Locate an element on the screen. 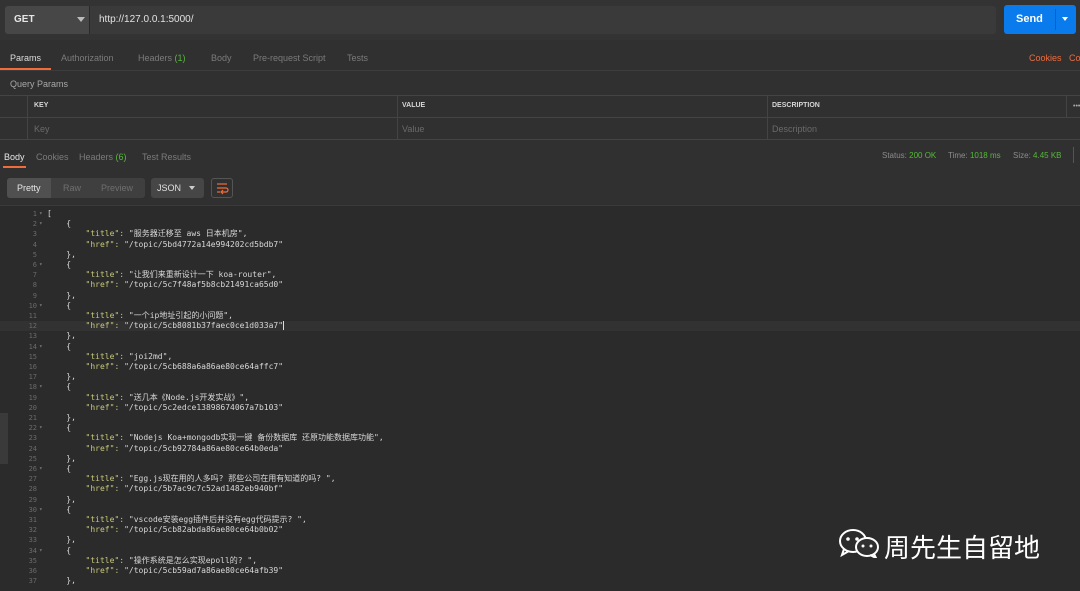 This screenshot has width=1080, height=591. code-text: "title": "让我们来重新设计一下 koa-router", is located at coordinates (162, 275).